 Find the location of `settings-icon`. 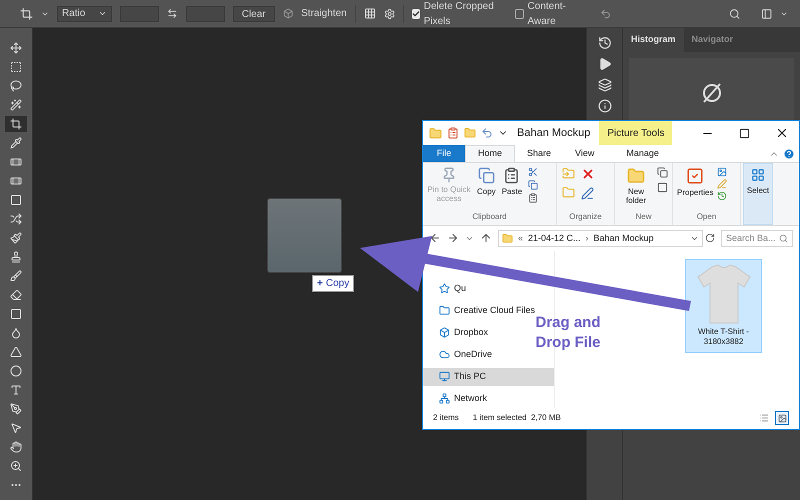

settings-icon is located at coordinates (389, 13).